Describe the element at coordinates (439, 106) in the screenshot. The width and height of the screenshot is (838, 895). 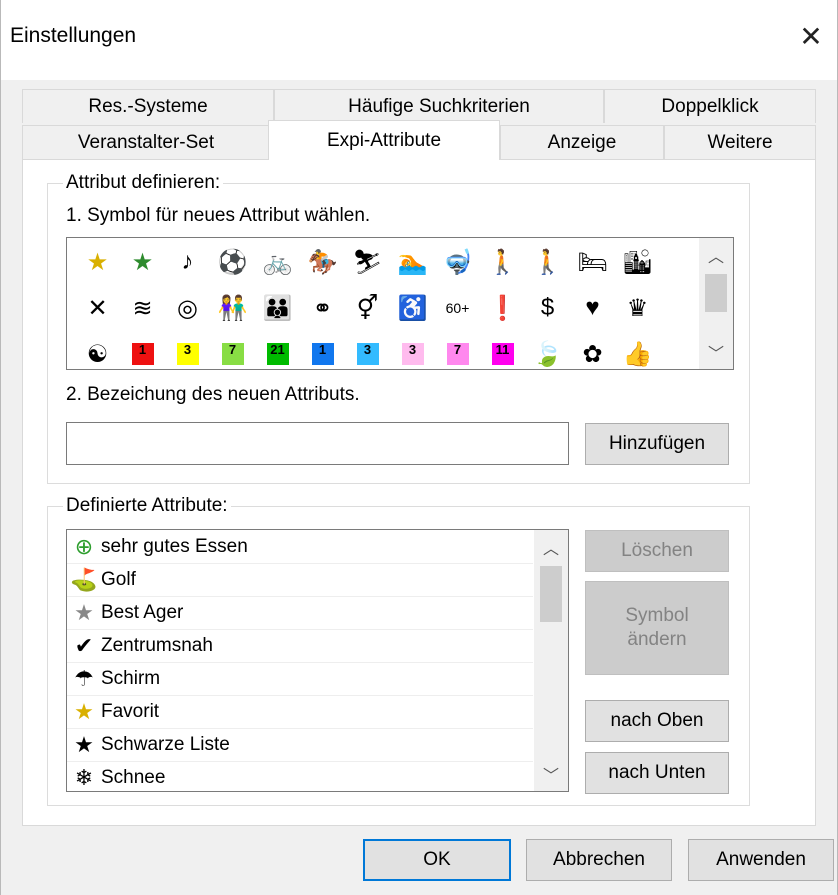
I see `tab-haeufige-suchkriterien: Häufige Suchkriterien` at that location.